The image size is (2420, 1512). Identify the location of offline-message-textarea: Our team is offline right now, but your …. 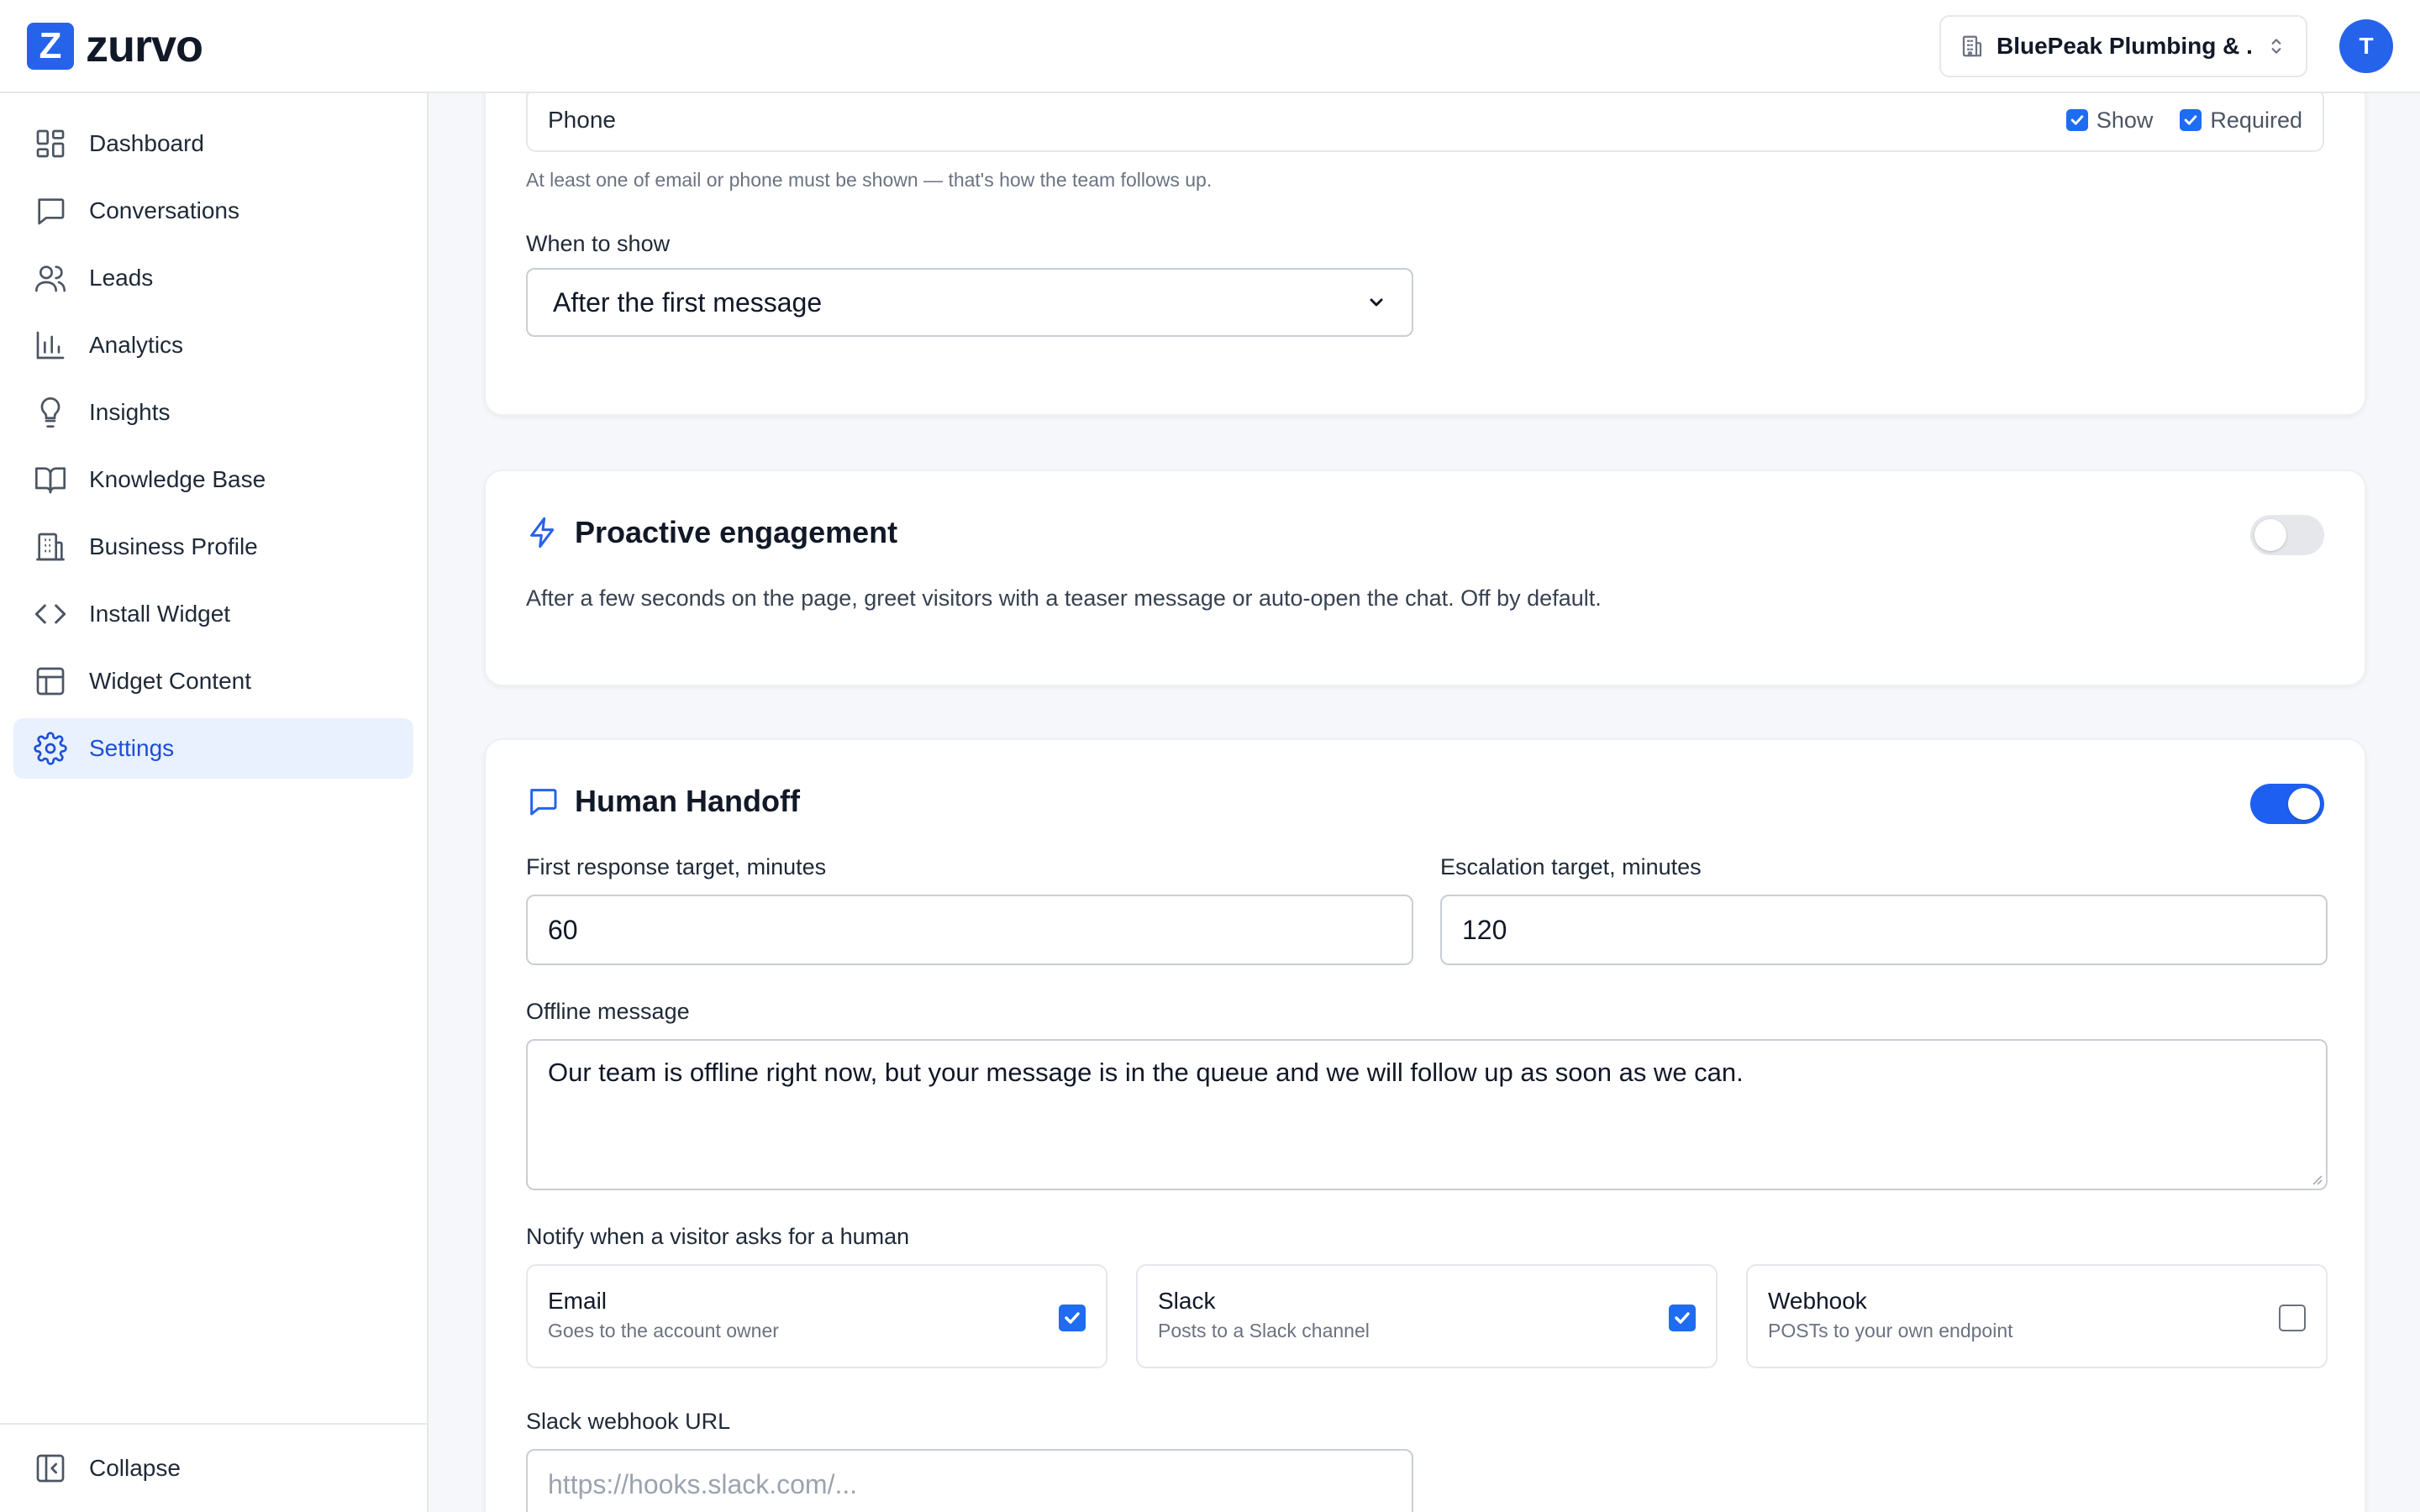
(1427, 1114).